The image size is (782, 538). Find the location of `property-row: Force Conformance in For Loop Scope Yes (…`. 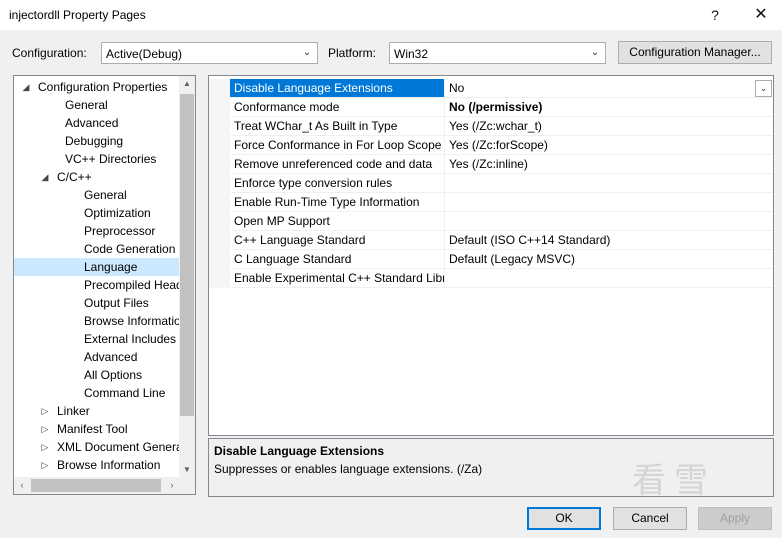

property-row: Force Conformance in For Loop Scope Yes (… is located at coordinates (491, 145).